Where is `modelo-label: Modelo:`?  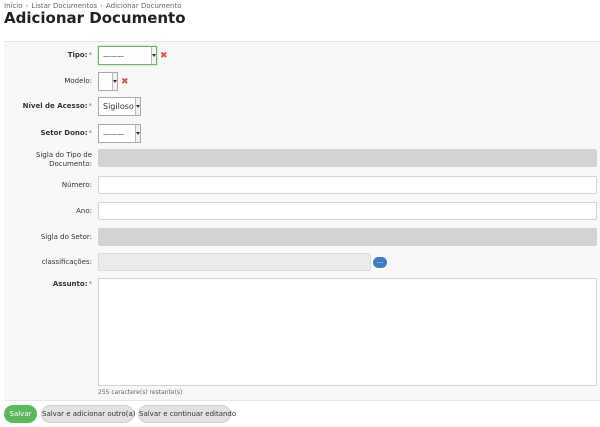 modelo-label: Modelo: is located at coordinates (78, 81).